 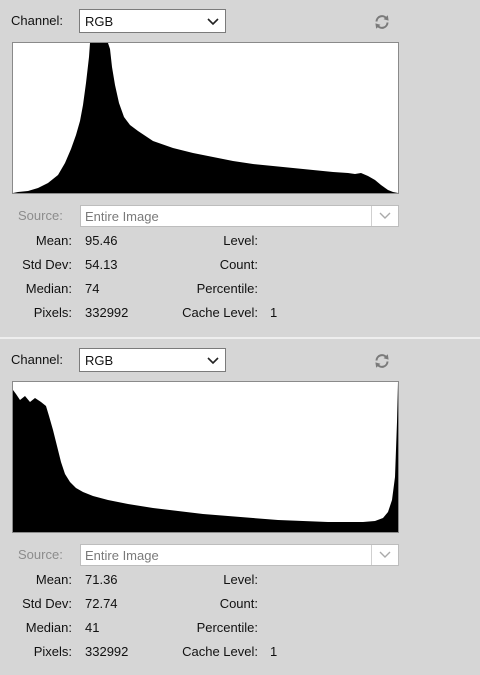 I want to click on mean-value: 95.46, so click(x=101, y=240).